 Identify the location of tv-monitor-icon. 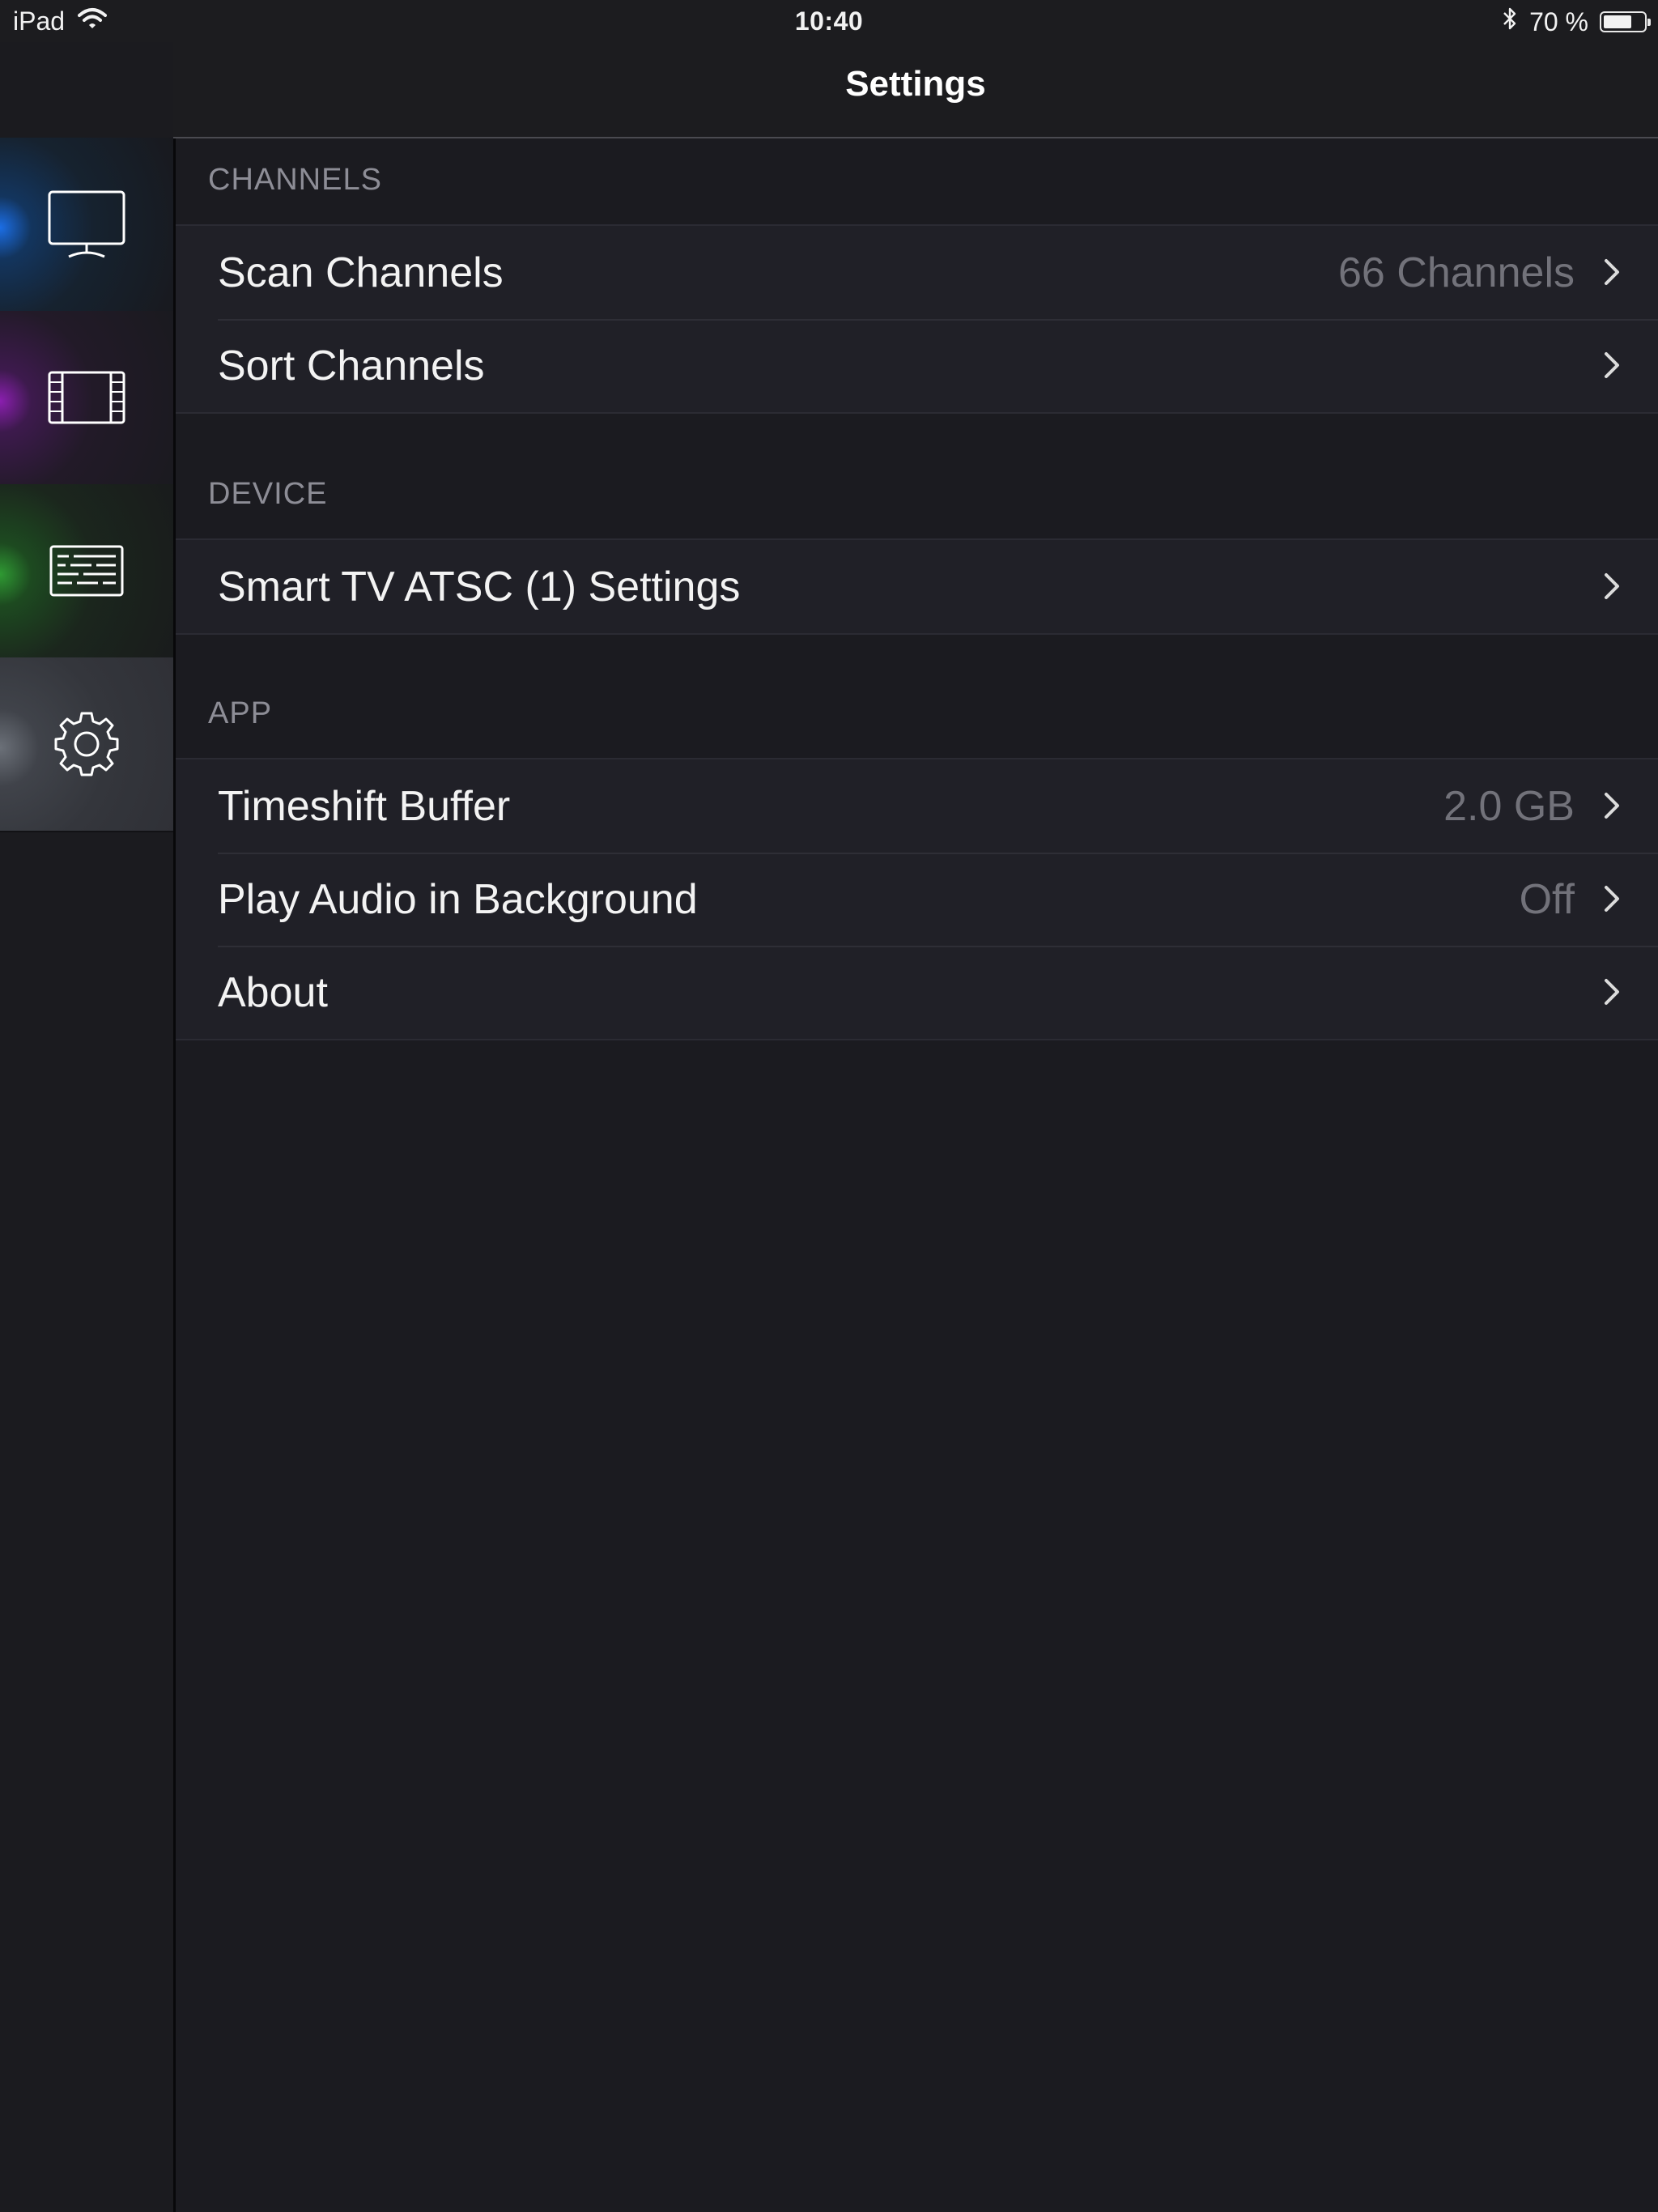
(86, 224).